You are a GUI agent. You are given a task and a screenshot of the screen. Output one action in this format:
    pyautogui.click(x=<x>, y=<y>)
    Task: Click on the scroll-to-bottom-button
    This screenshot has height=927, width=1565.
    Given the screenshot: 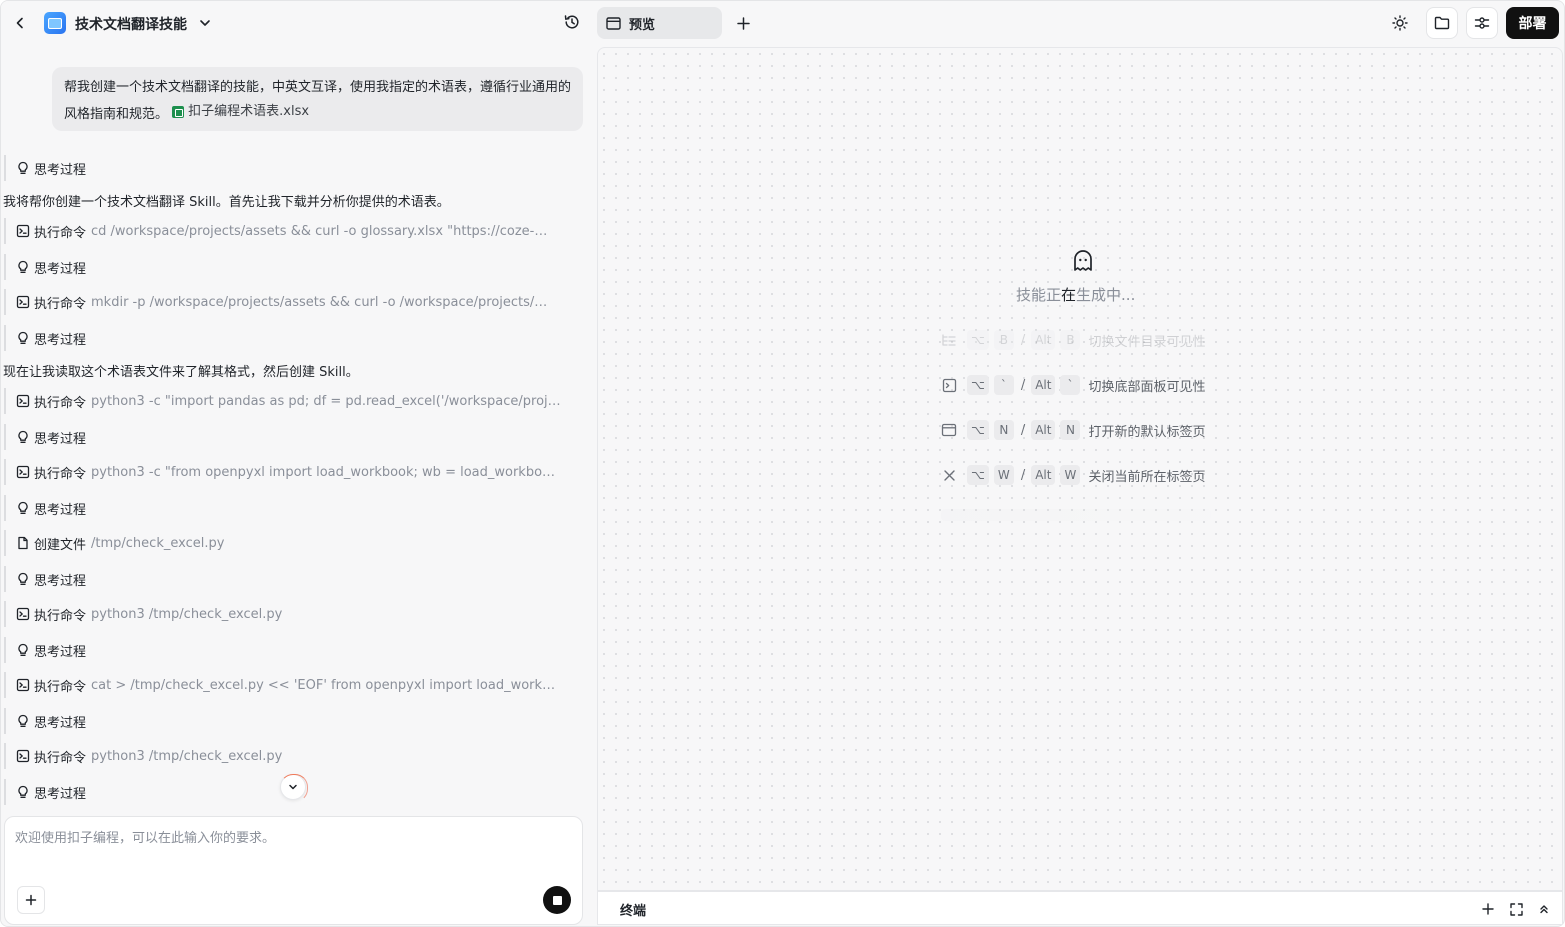 What is the action you would take?
    pyautogui.click(x=294, y=788)
    